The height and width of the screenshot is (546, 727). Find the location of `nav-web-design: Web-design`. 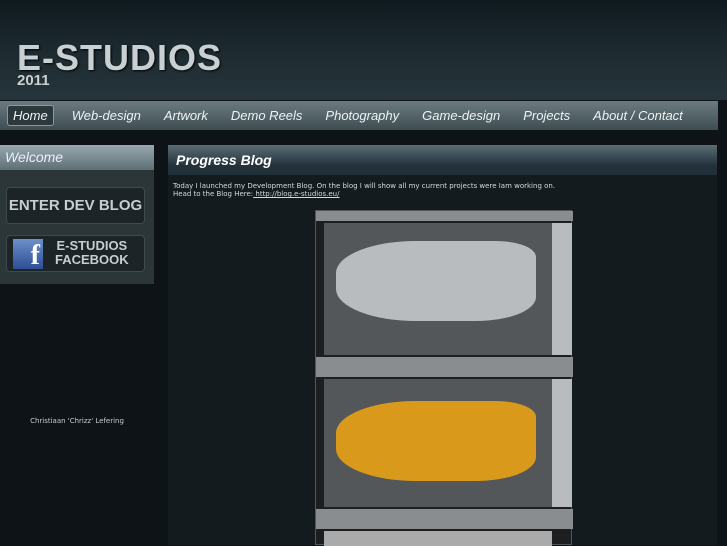

nav-web-design: Web-design is located at coordinates (106, 115).